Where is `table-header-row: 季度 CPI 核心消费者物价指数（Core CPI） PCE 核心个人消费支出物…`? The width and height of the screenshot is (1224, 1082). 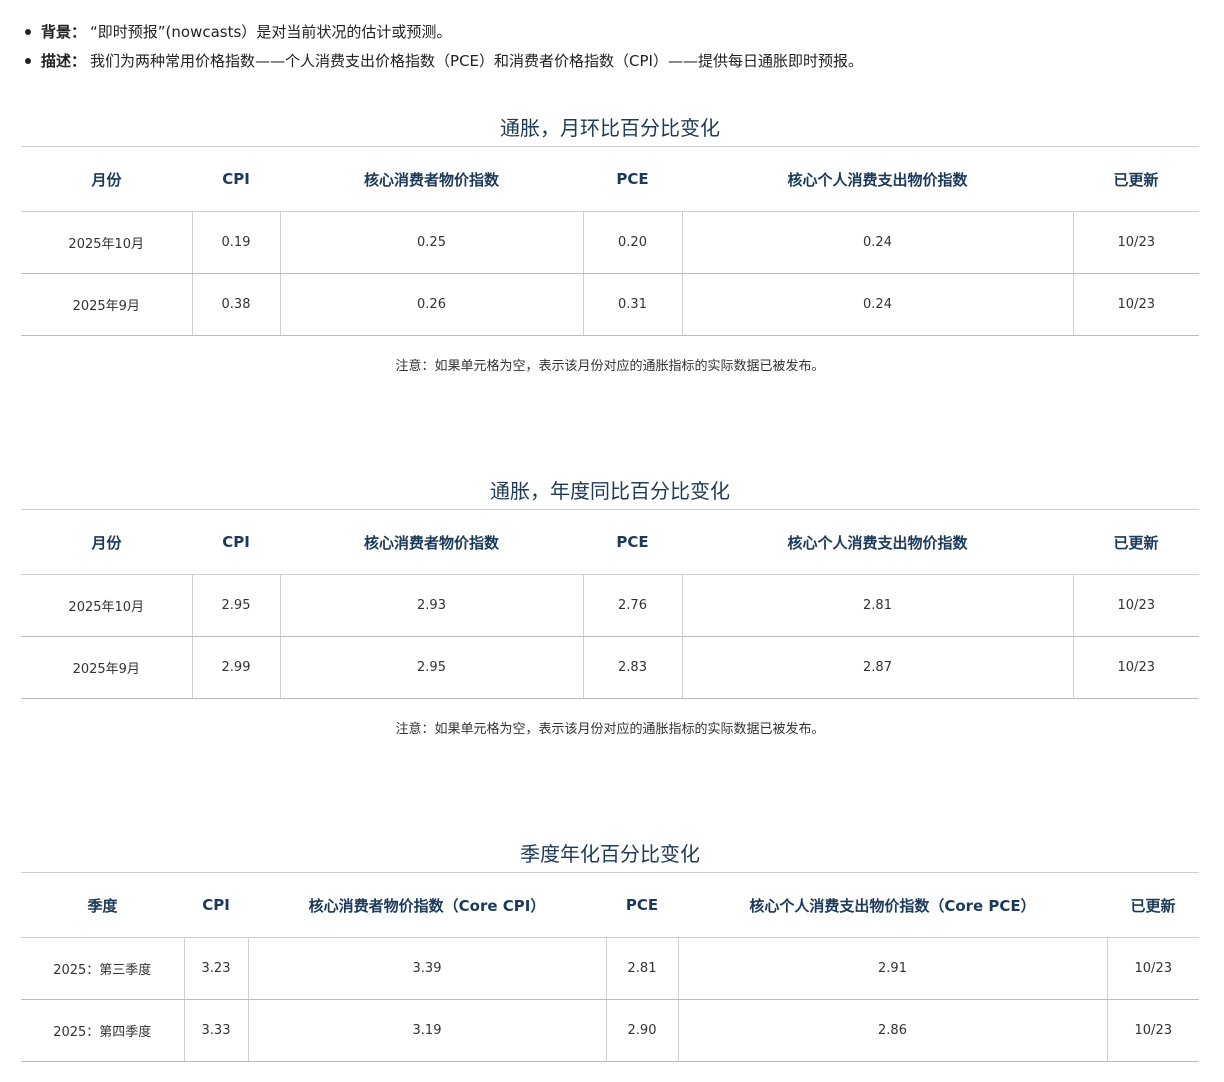 table-header-row: 季度 CPI 核心消费者物价指数（Core CPI） PCE 核心个人消费支出物… is located at coordinates (610, 905).